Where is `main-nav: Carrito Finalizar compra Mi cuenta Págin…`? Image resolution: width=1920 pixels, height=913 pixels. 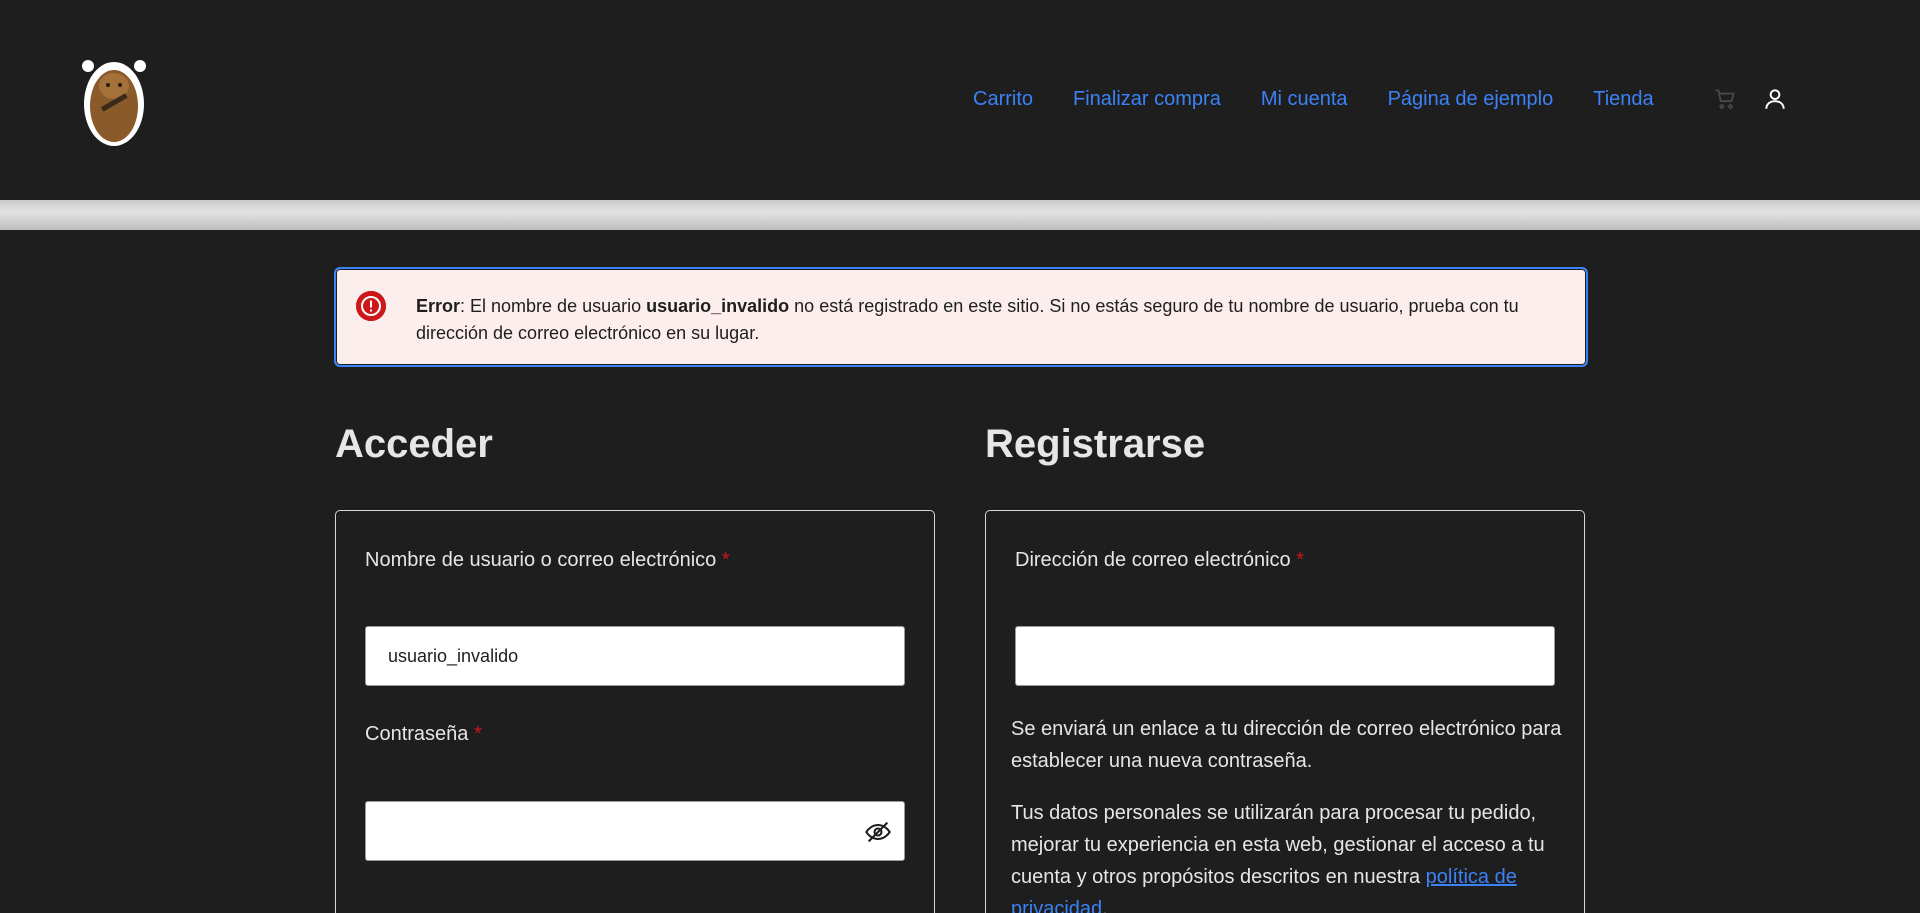 main-nav: Carrito Finalizar compra Mi cuenta Págin… is located at coordinates (1313, 99).